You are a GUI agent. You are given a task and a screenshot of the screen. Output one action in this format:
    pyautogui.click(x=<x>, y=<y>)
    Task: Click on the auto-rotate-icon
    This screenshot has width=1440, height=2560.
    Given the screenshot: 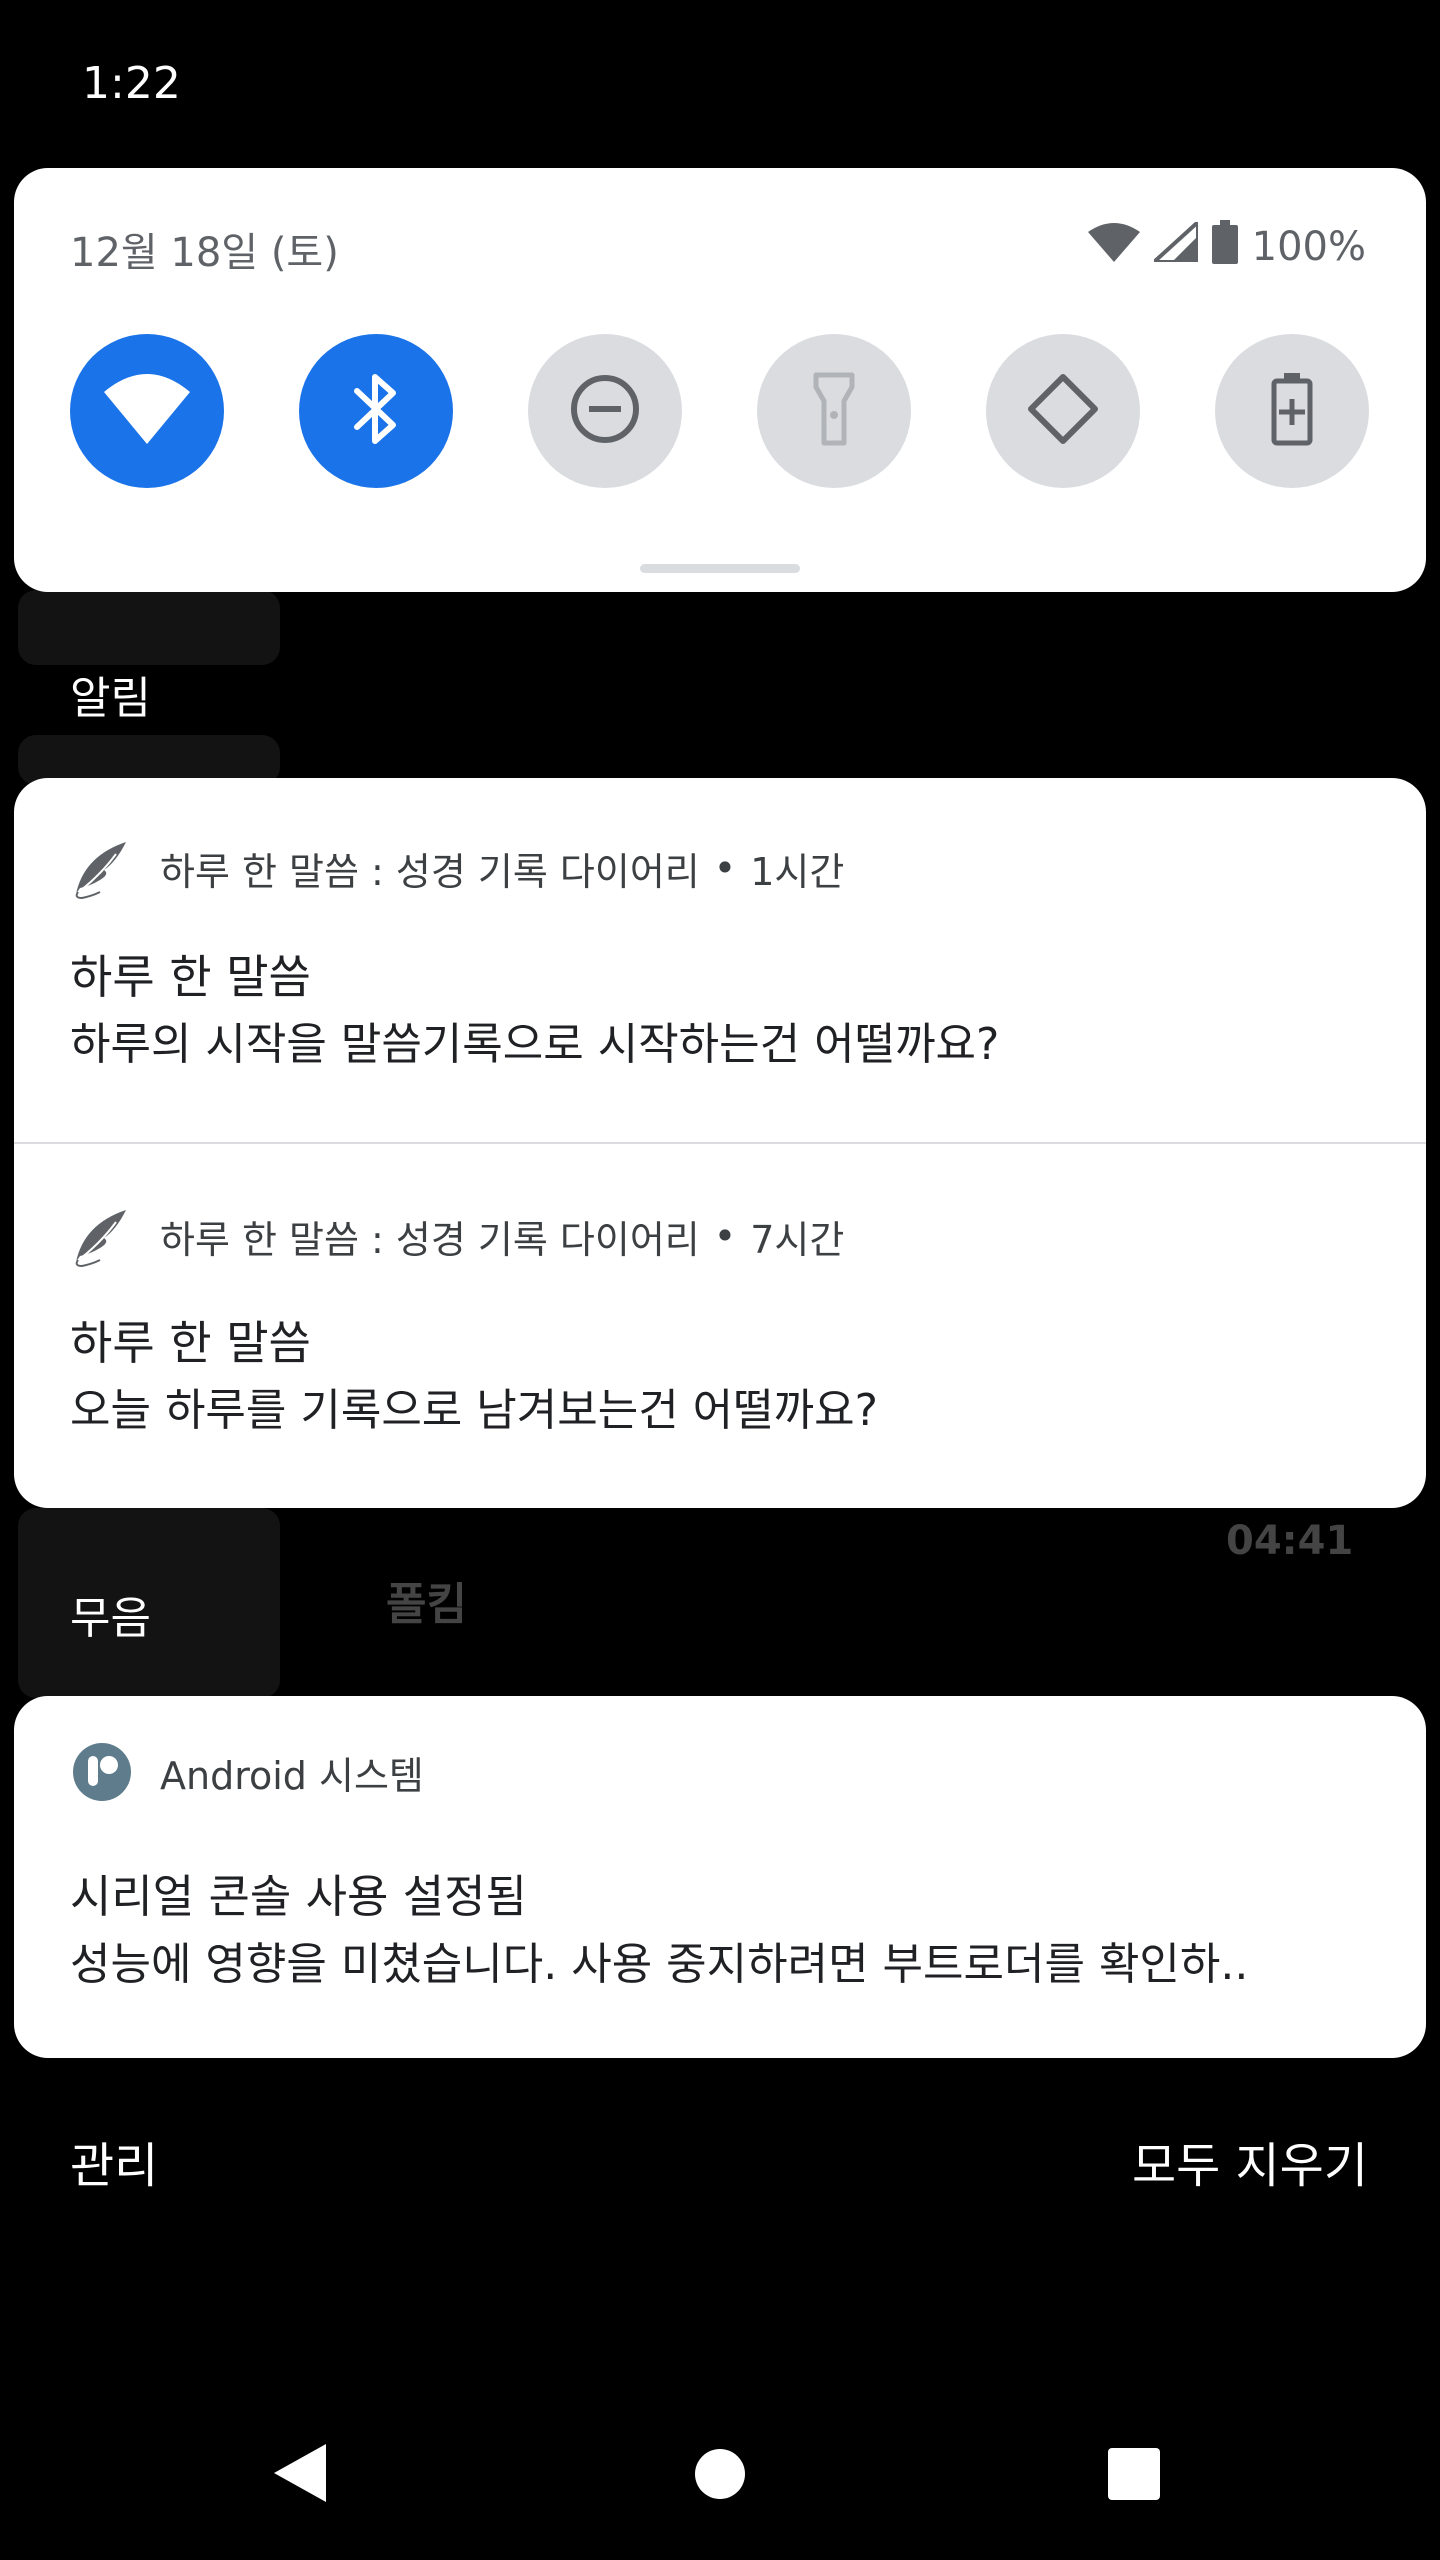 What is the action you would take?
    pyautogui.click(x=1063, y=411)
    